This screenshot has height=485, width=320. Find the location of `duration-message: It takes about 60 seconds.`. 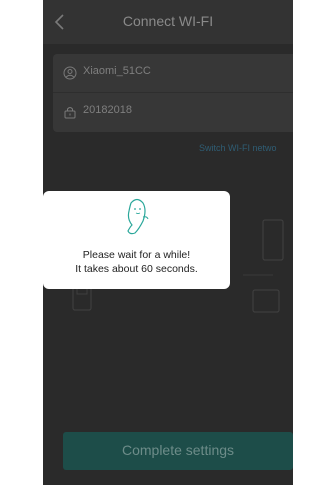

duration-message: It takes about 60 seconds. is located at coordinates (136, 269).